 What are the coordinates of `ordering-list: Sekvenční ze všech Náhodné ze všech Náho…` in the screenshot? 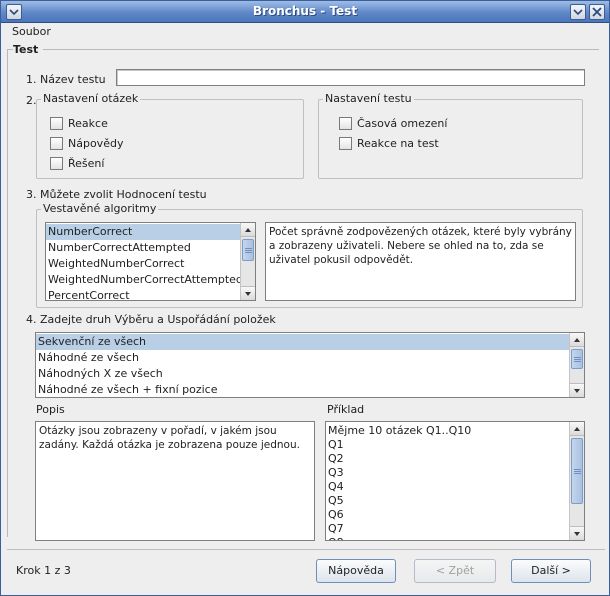 It's located at (310, 365).